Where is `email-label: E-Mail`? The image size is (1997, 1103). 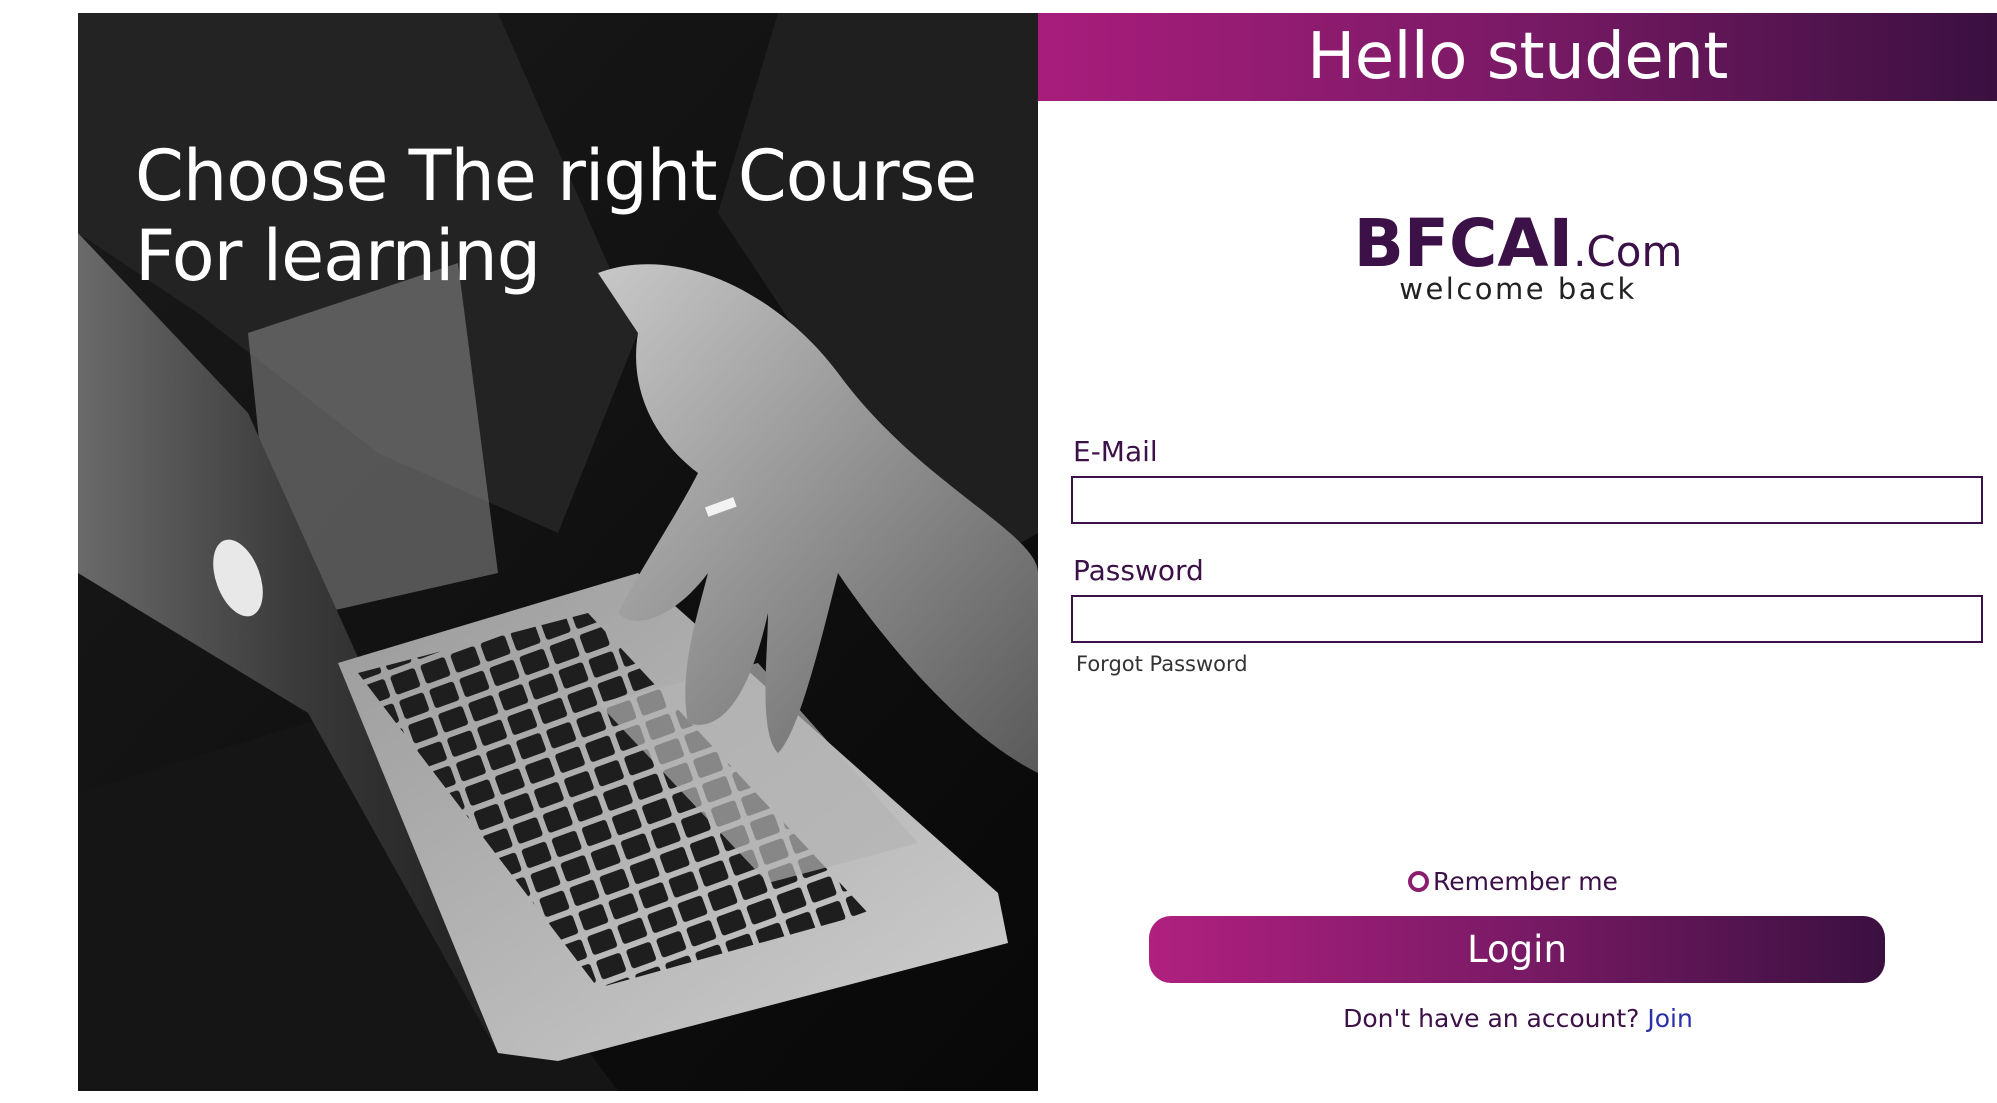
email-label: E-Mail is located at coordinates (1115, 451).